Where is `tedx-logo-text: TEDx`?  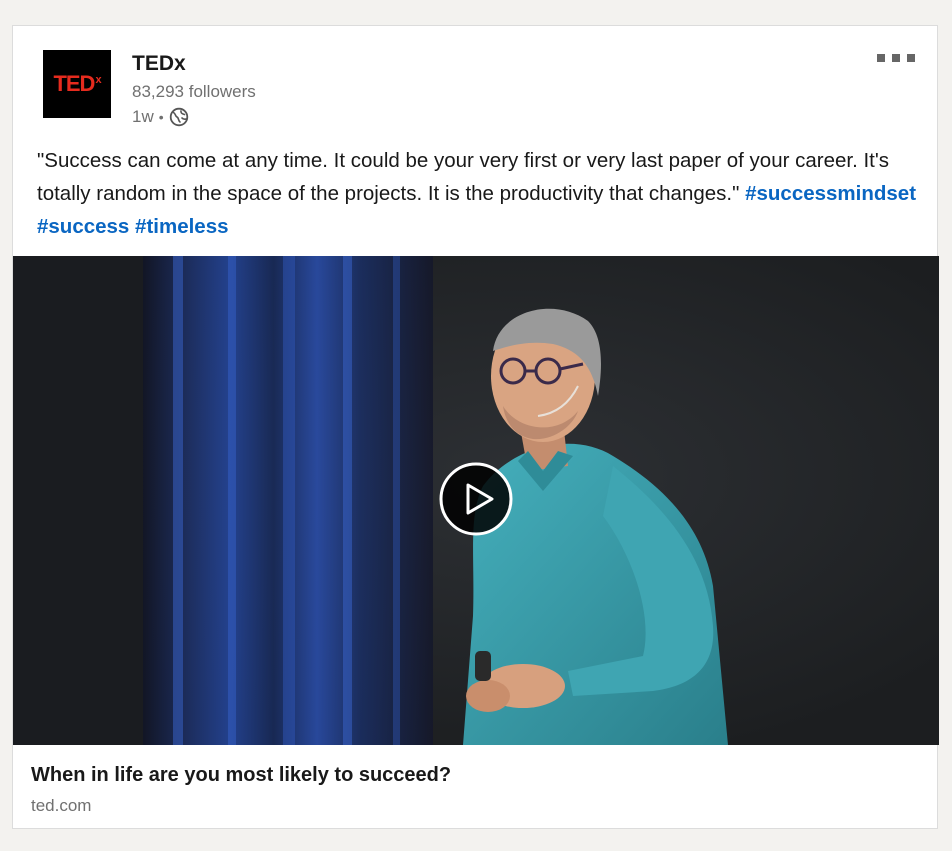
tedx-logo-text: TEDx is located at coordinates (77, 83).